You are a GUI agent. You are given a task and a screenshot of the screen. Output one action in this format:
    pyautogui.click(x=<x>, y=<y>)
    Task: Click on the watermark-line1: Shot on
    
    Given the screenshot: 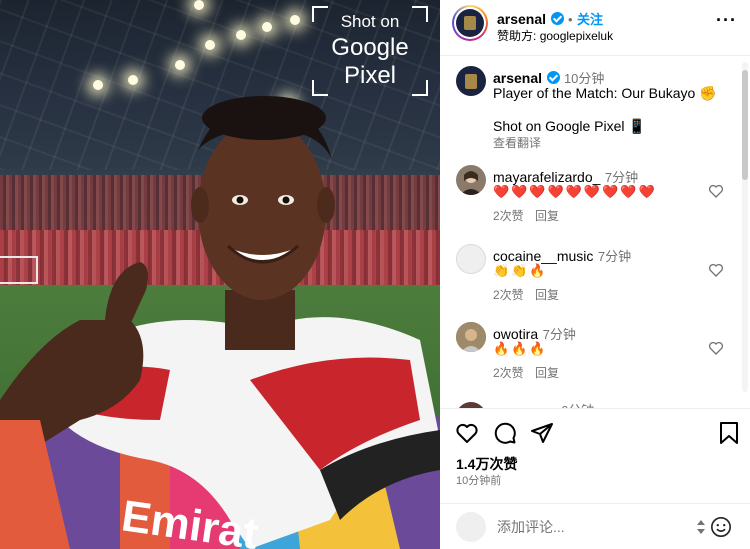 What is the action you would take?
    pyautogui.click(x=370, y=21)
    